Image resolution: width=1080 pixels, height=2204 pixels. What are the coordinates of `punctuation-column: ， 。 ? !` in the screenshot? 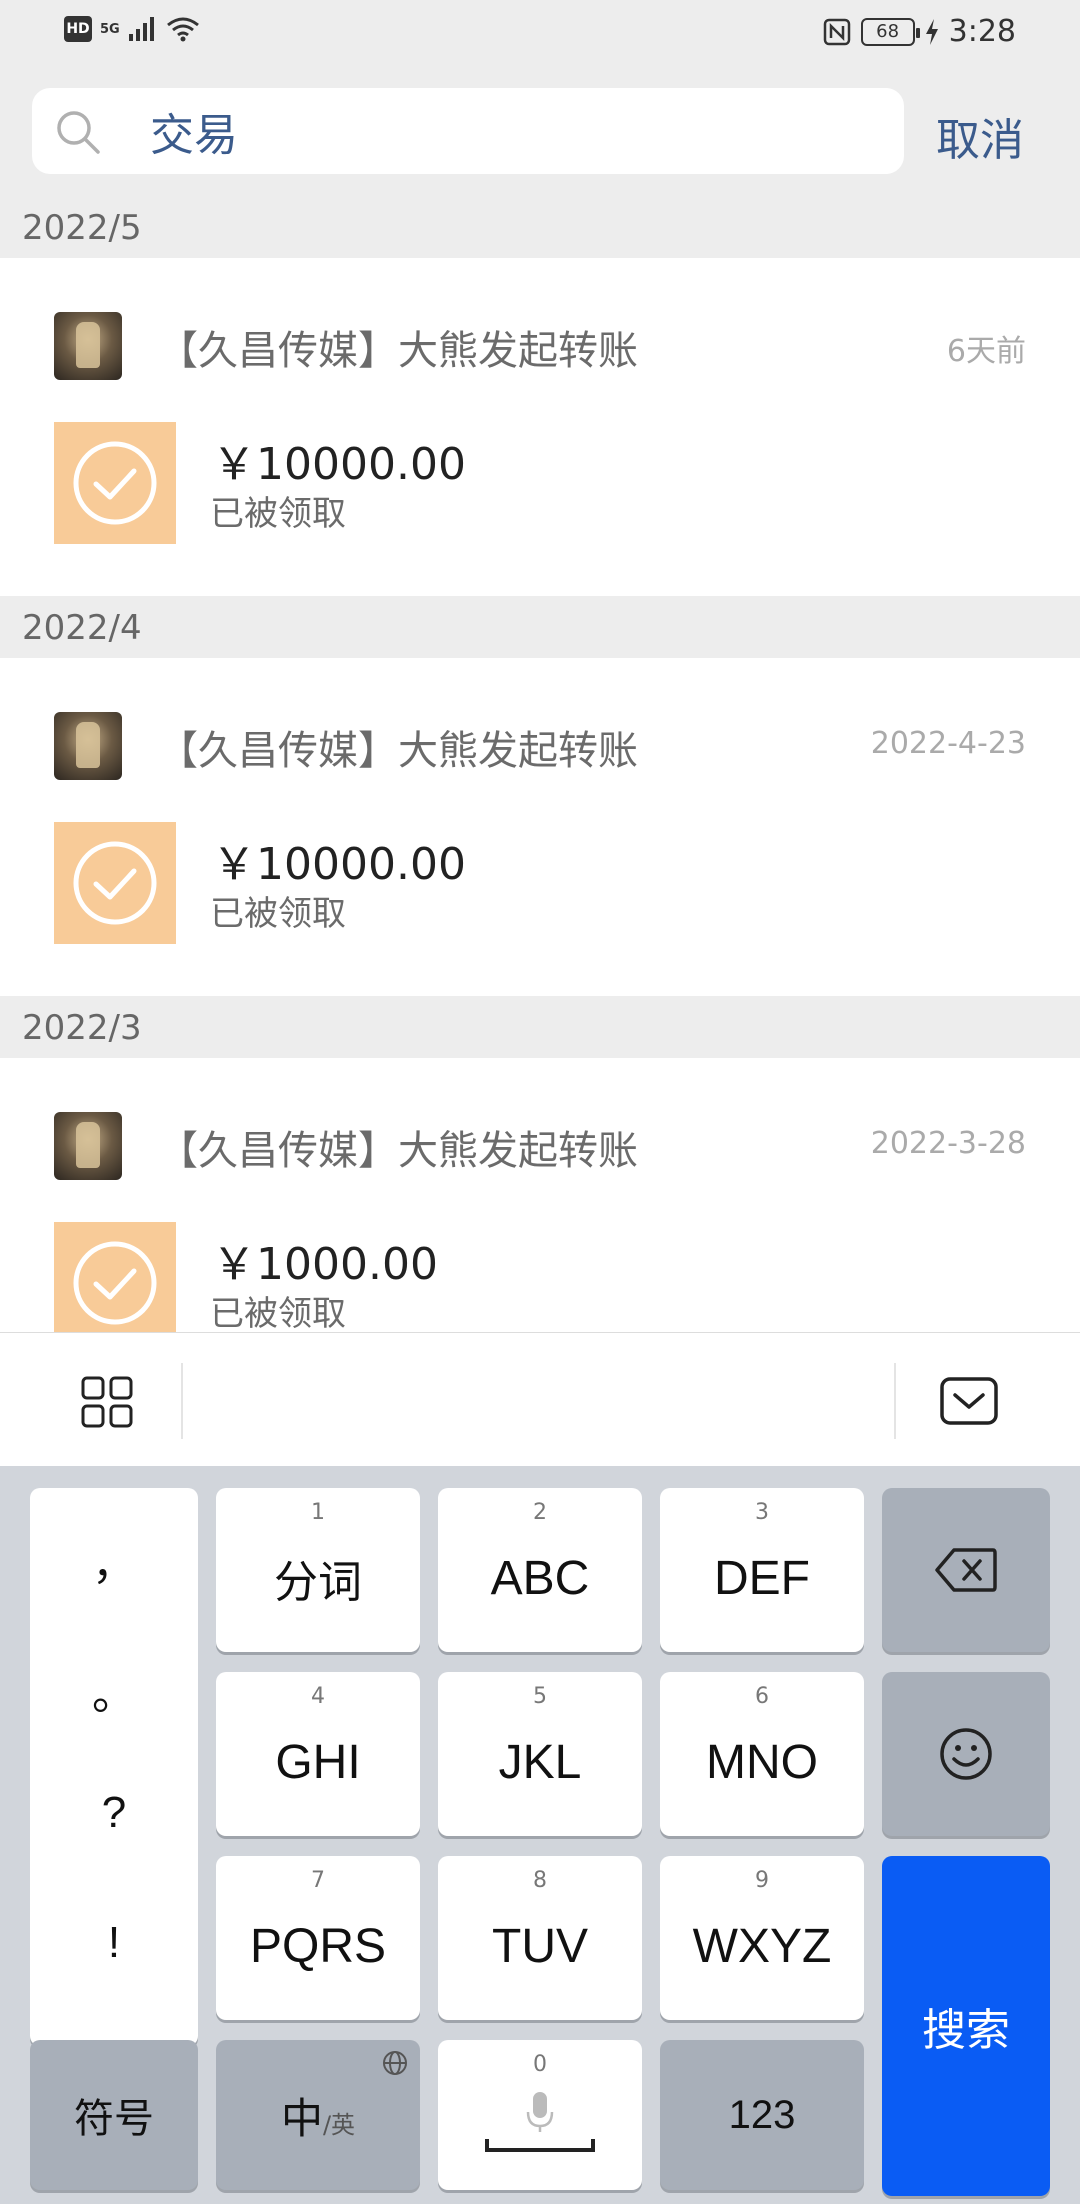 It's located at (114, 1767).